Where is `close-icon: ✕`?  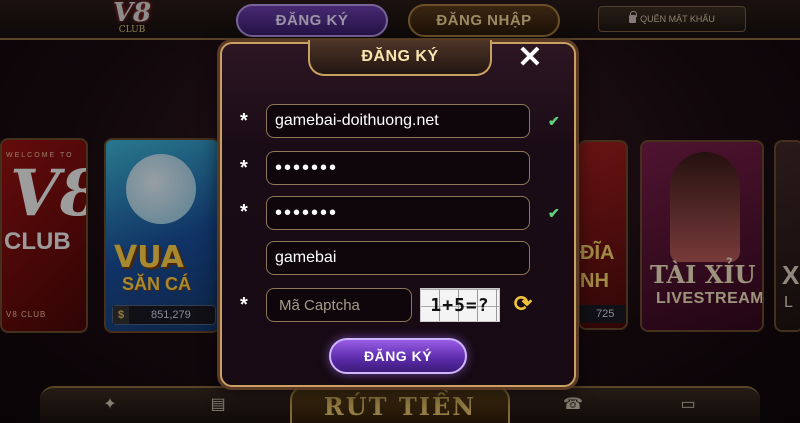 close-icon: ✕ is located at coordinates (530, 57).